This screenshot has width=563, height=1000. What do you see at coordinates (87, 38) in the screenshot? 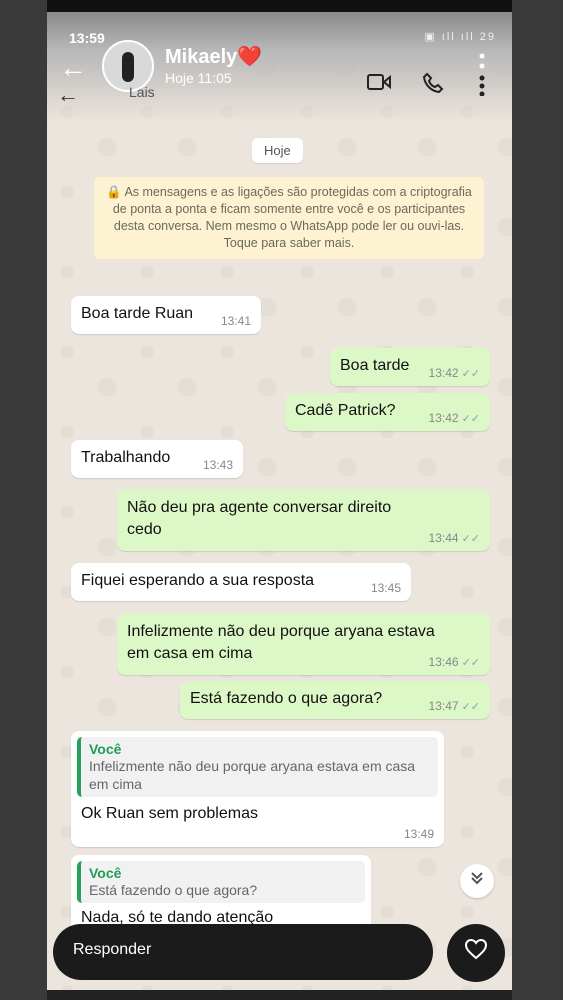
I see `status-time: 13:59` at bounding box center [87, 38].